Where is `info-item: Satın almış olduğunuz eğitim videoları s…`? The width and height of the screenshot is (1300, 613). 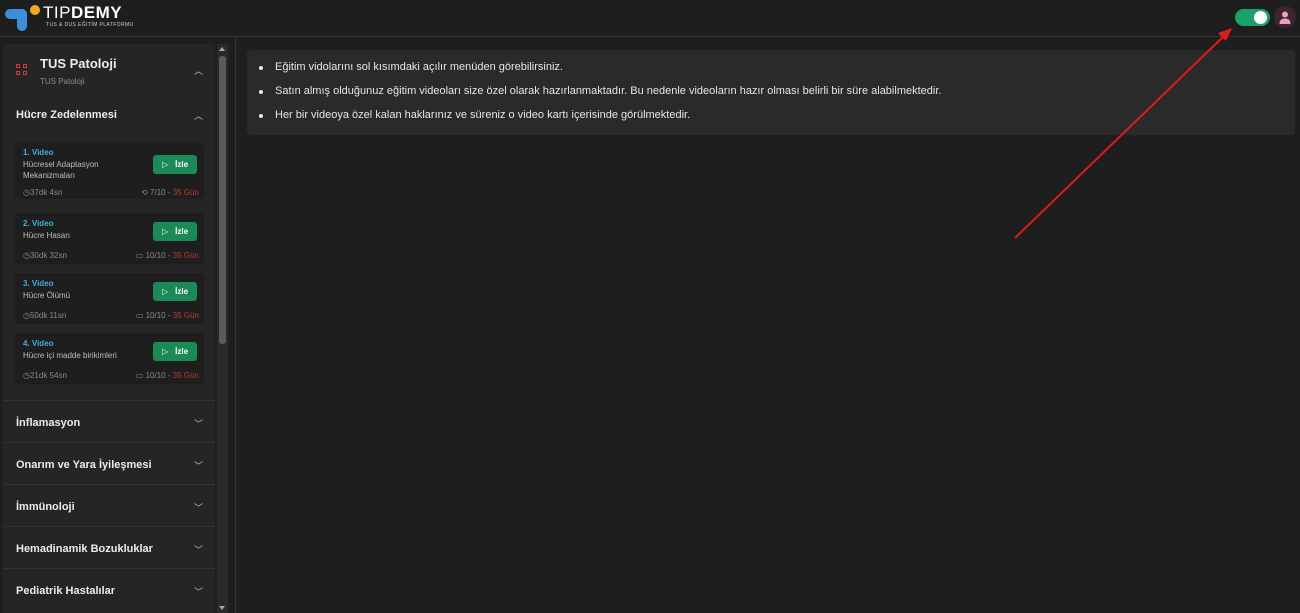
info-item: Satın almış olduğunuz eğitim videoları s… is located at coordinates (599, 97).